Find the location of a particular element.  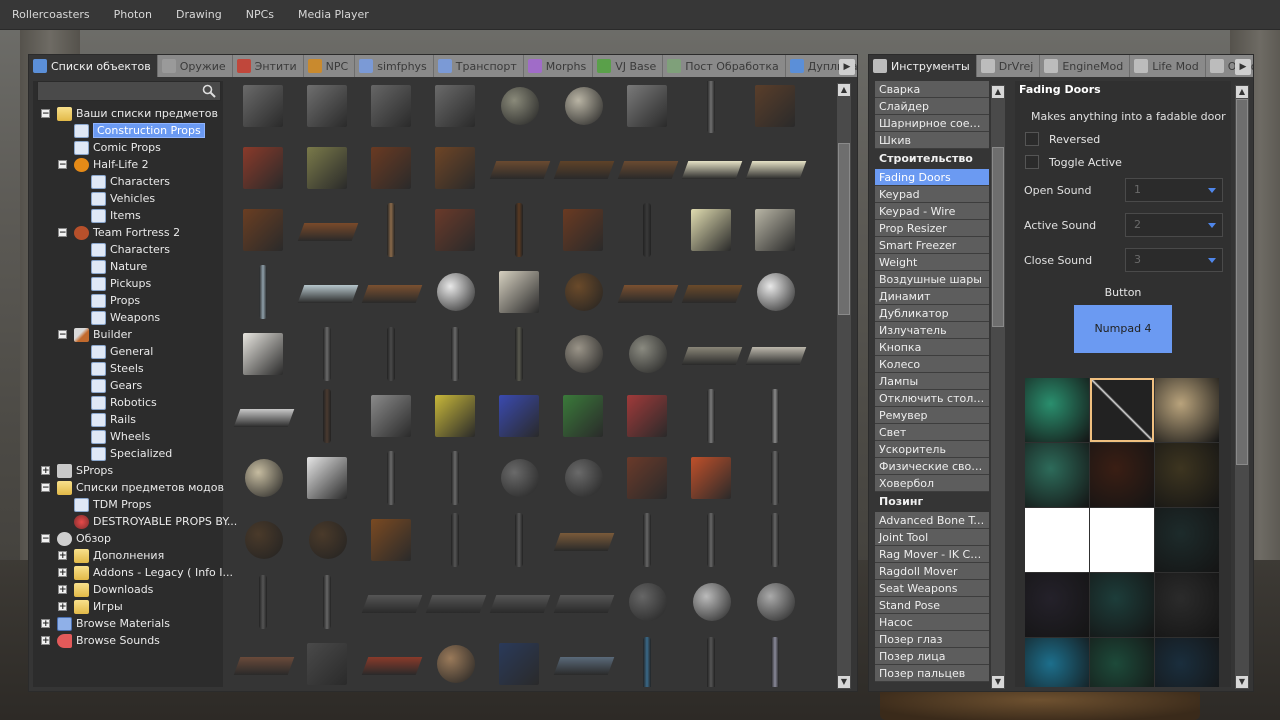

tool-tabs-scroll-right-button: ▶ is located at coordinates (1243, 67).